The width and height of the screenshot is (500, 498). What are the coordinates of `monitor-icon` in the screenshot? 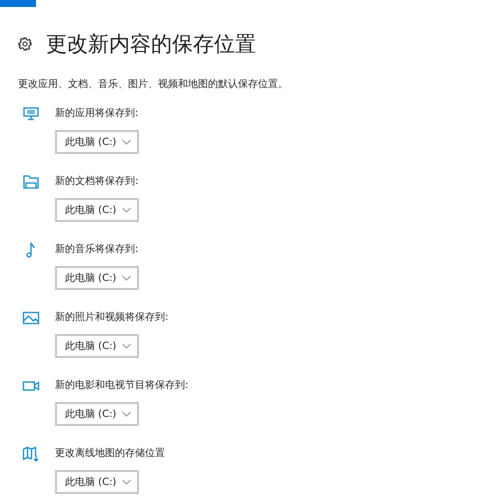 It's located at (31, 114).